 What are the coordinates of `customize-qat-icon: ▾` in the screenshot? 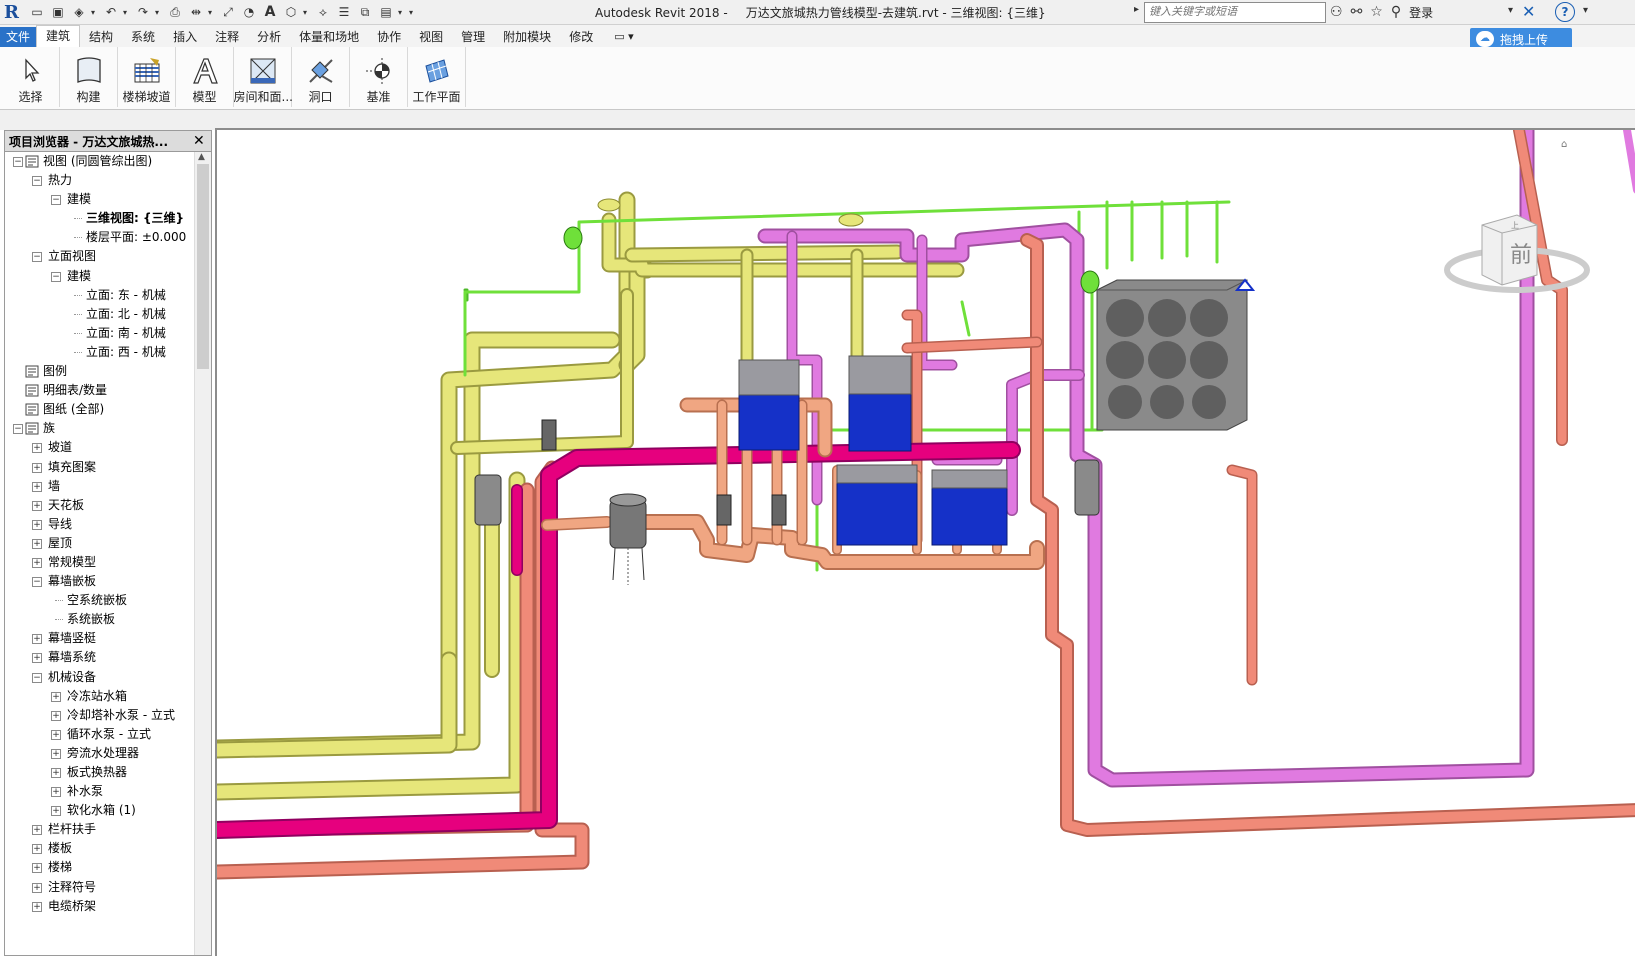 It's located at (413, 12).